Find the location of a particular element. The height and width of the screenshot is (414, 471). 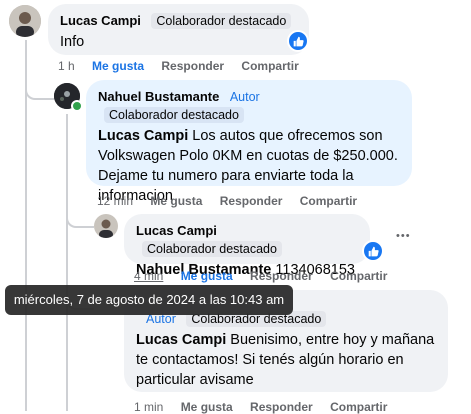

comment-bubble: Lucas Campi Colaborador destacado Info is located at coordinates (178, 29).